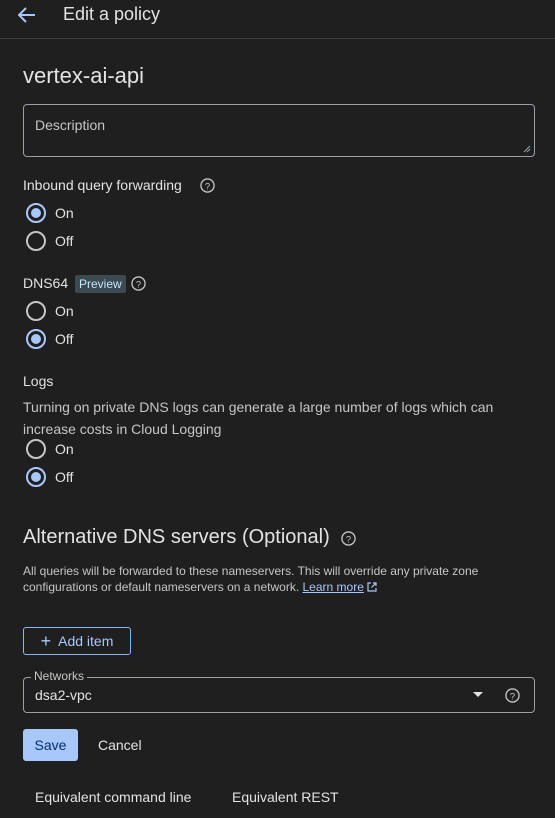  Describe the element at coordinates (50, 311) in the screenshot. I see `dns64-on-radio: On` at that location.